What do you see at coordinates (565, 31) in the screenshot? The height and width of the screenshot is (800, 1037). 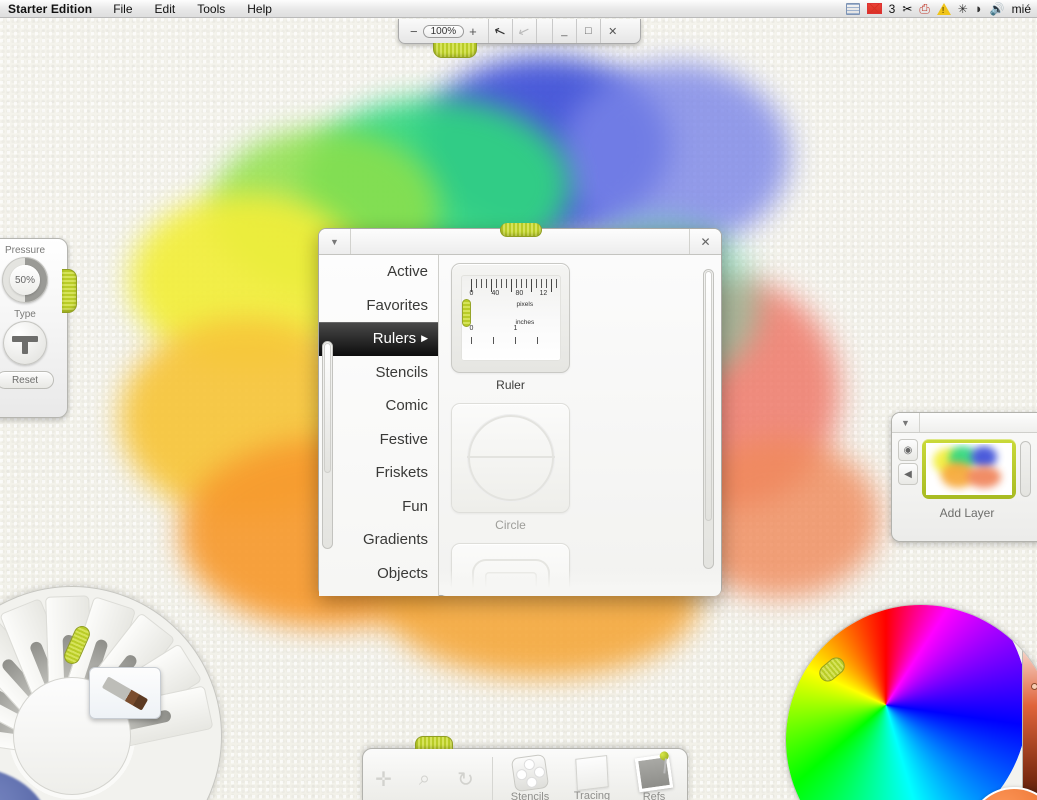 I see `minimize-button: _` at bounding box center [565, 31].